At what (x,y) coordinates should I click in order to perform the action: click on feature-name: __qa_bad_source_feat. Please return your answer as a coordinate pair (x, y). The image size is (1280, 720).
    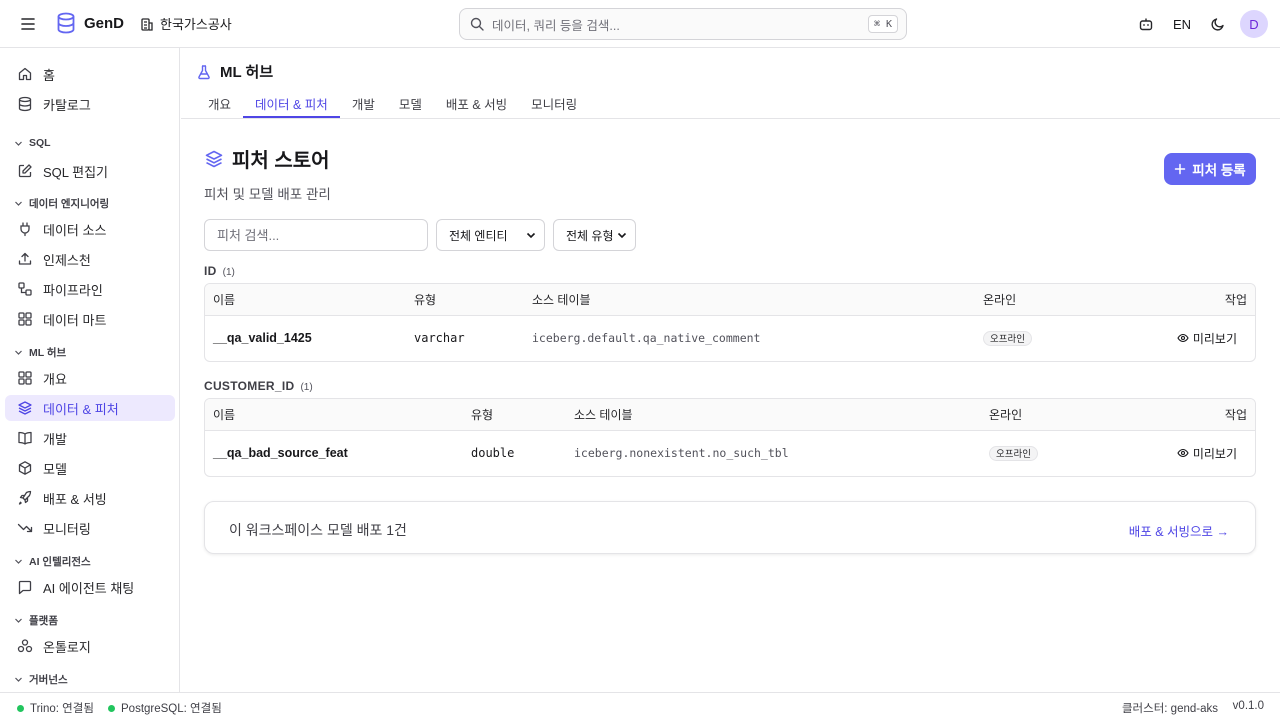
    Looking at the image, I should click on (280, 453).